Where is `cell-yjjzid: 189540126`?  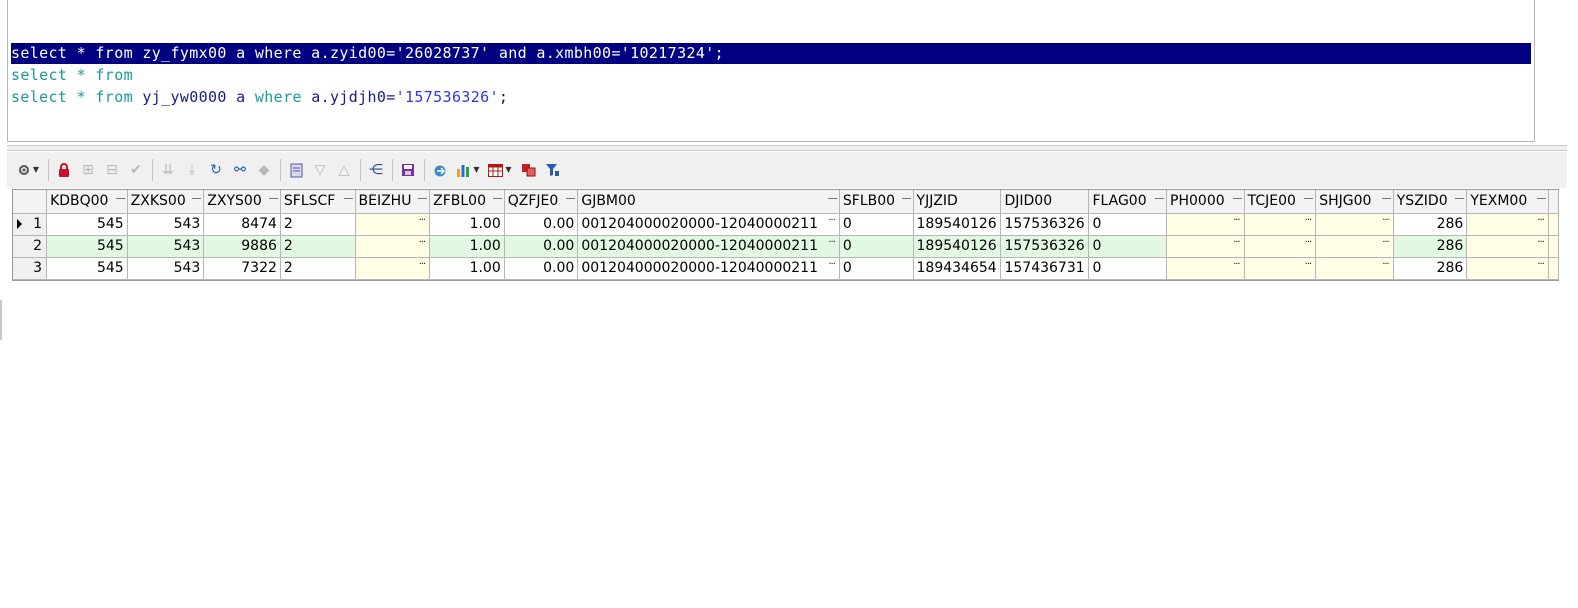
cell-yjjzid: 189540126 is located at coordinates (957, 246).